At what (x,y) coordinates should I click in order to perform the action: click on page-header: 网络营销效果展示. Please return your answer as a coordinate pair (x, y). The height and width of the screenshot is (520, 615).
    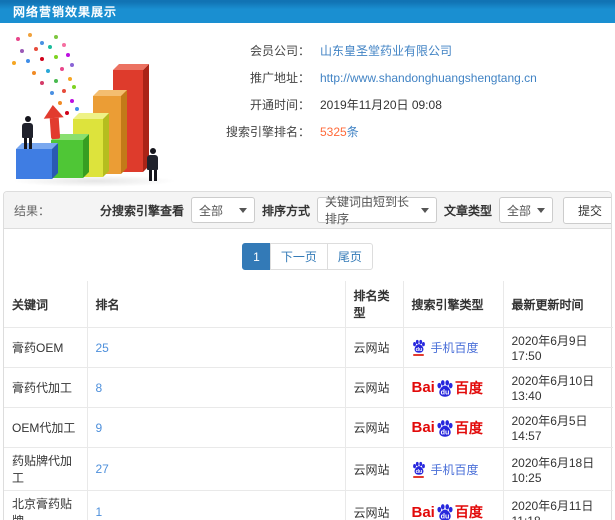
    Looking at the image, I should click on (307, 11).